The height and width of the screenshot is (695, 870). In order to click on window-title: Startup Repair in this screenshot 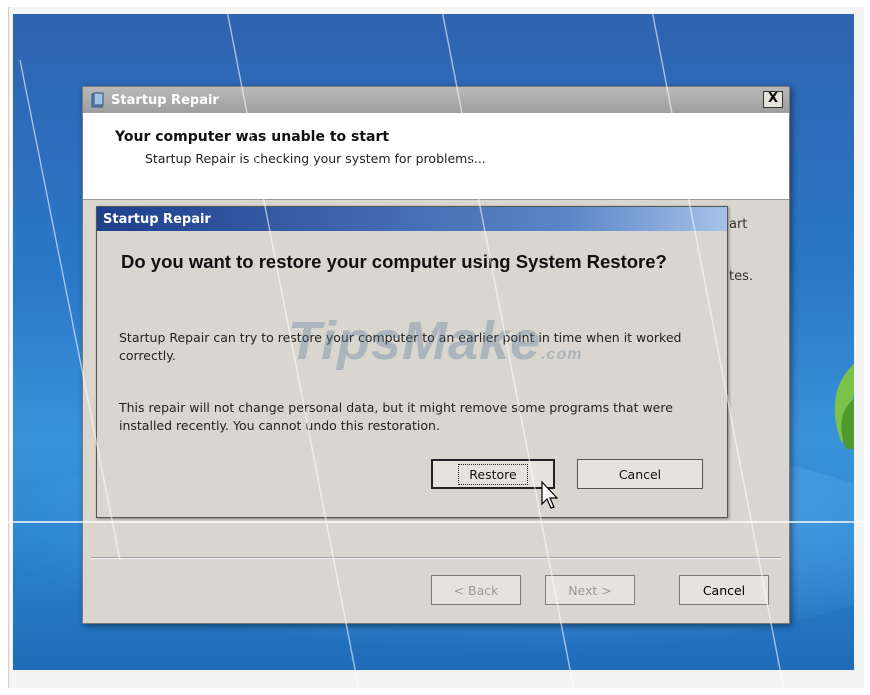, I will do `click(165, 100)`.